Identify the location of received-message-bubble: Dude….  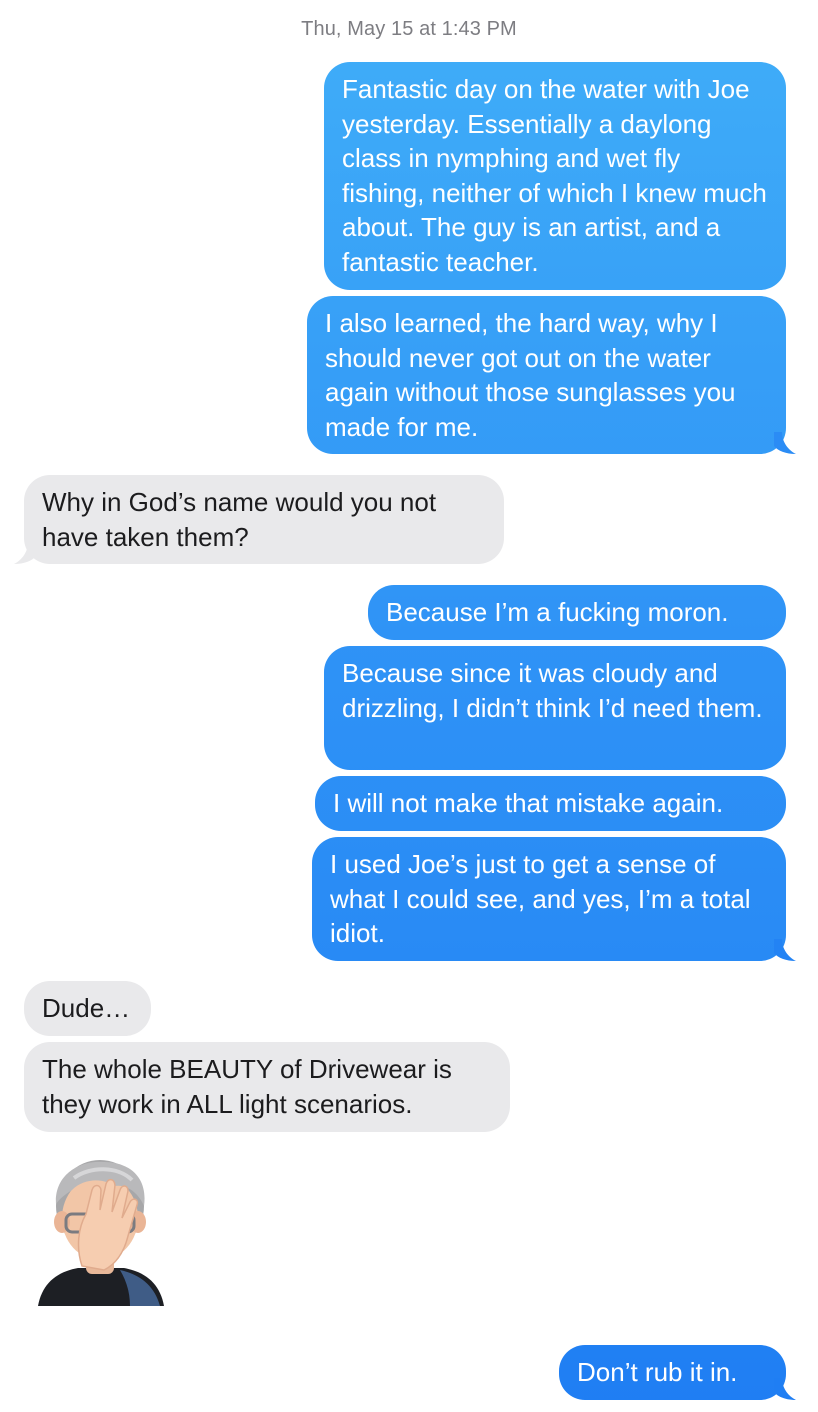
(87, 1008).